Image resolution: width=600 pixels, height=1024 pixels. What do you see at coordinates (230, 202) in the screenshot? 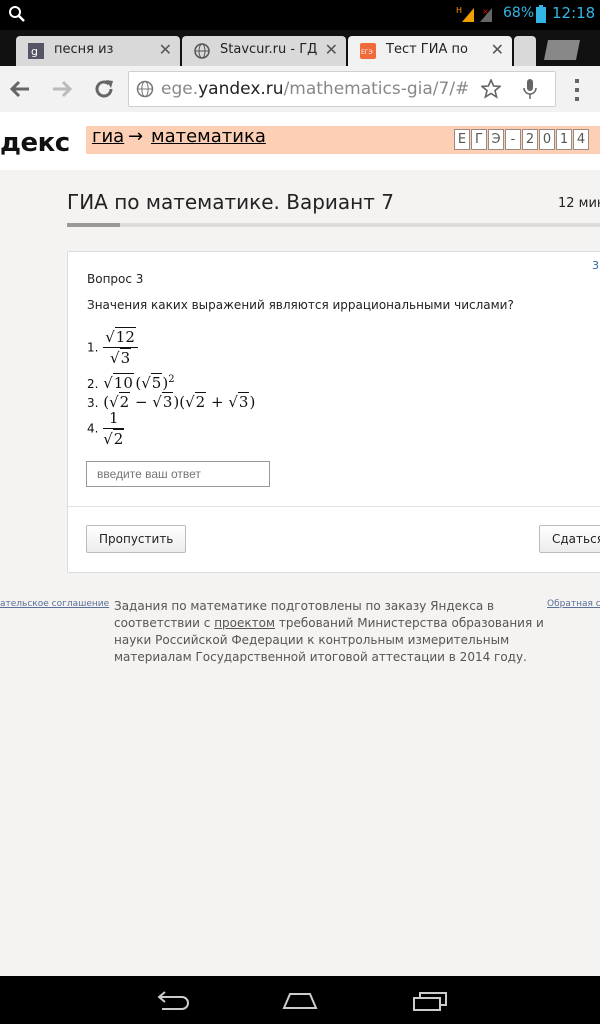
I see `page-title: ГИА по математике. Вариант 7` at bounding box center [230, 202].